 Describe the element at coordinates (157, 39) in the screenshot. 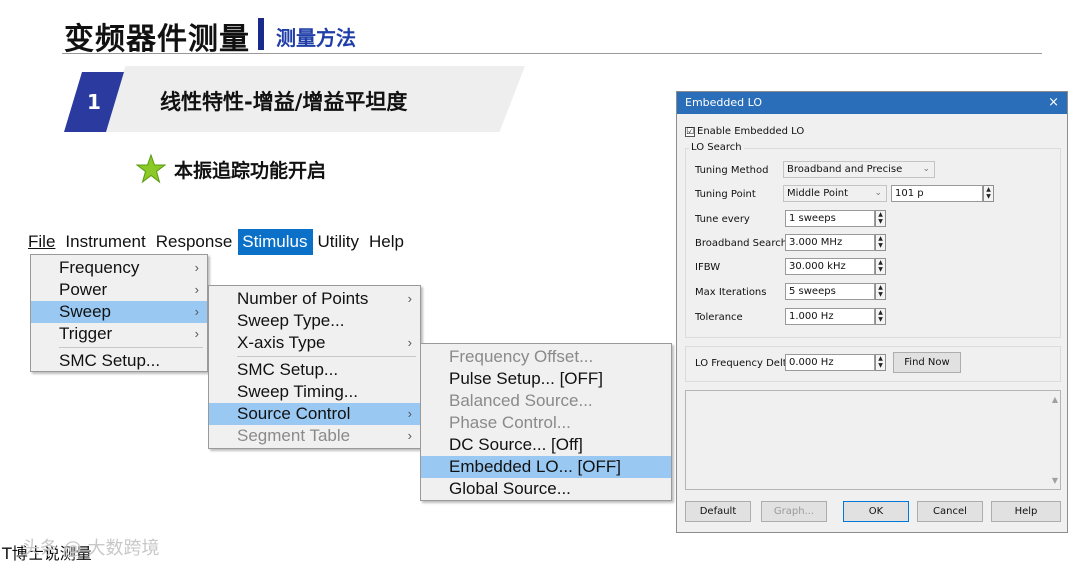

I see `slide-title: 变频器件测量` at that location.